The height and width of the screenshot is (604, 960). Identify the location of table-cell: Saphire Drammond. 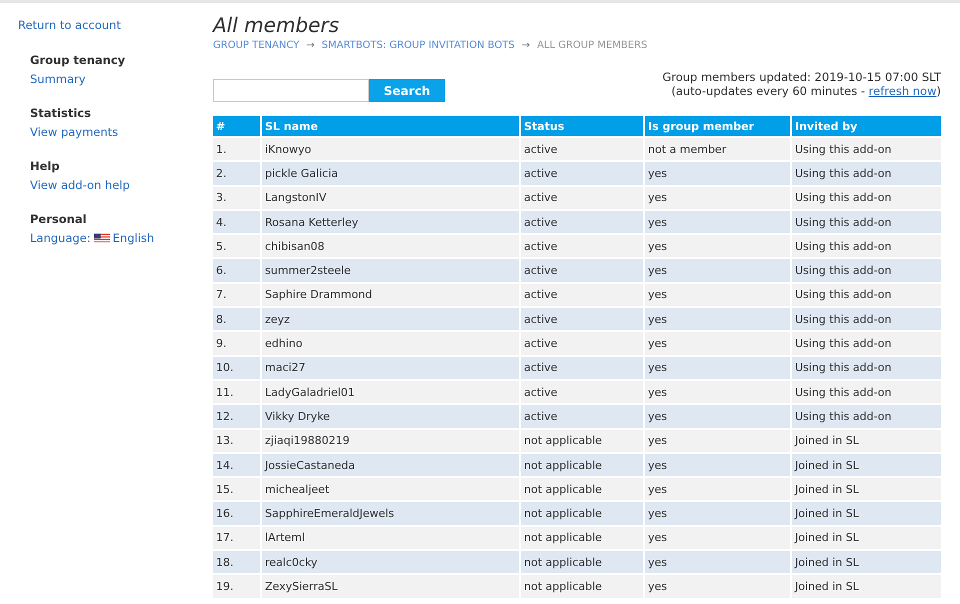
(390, 295).